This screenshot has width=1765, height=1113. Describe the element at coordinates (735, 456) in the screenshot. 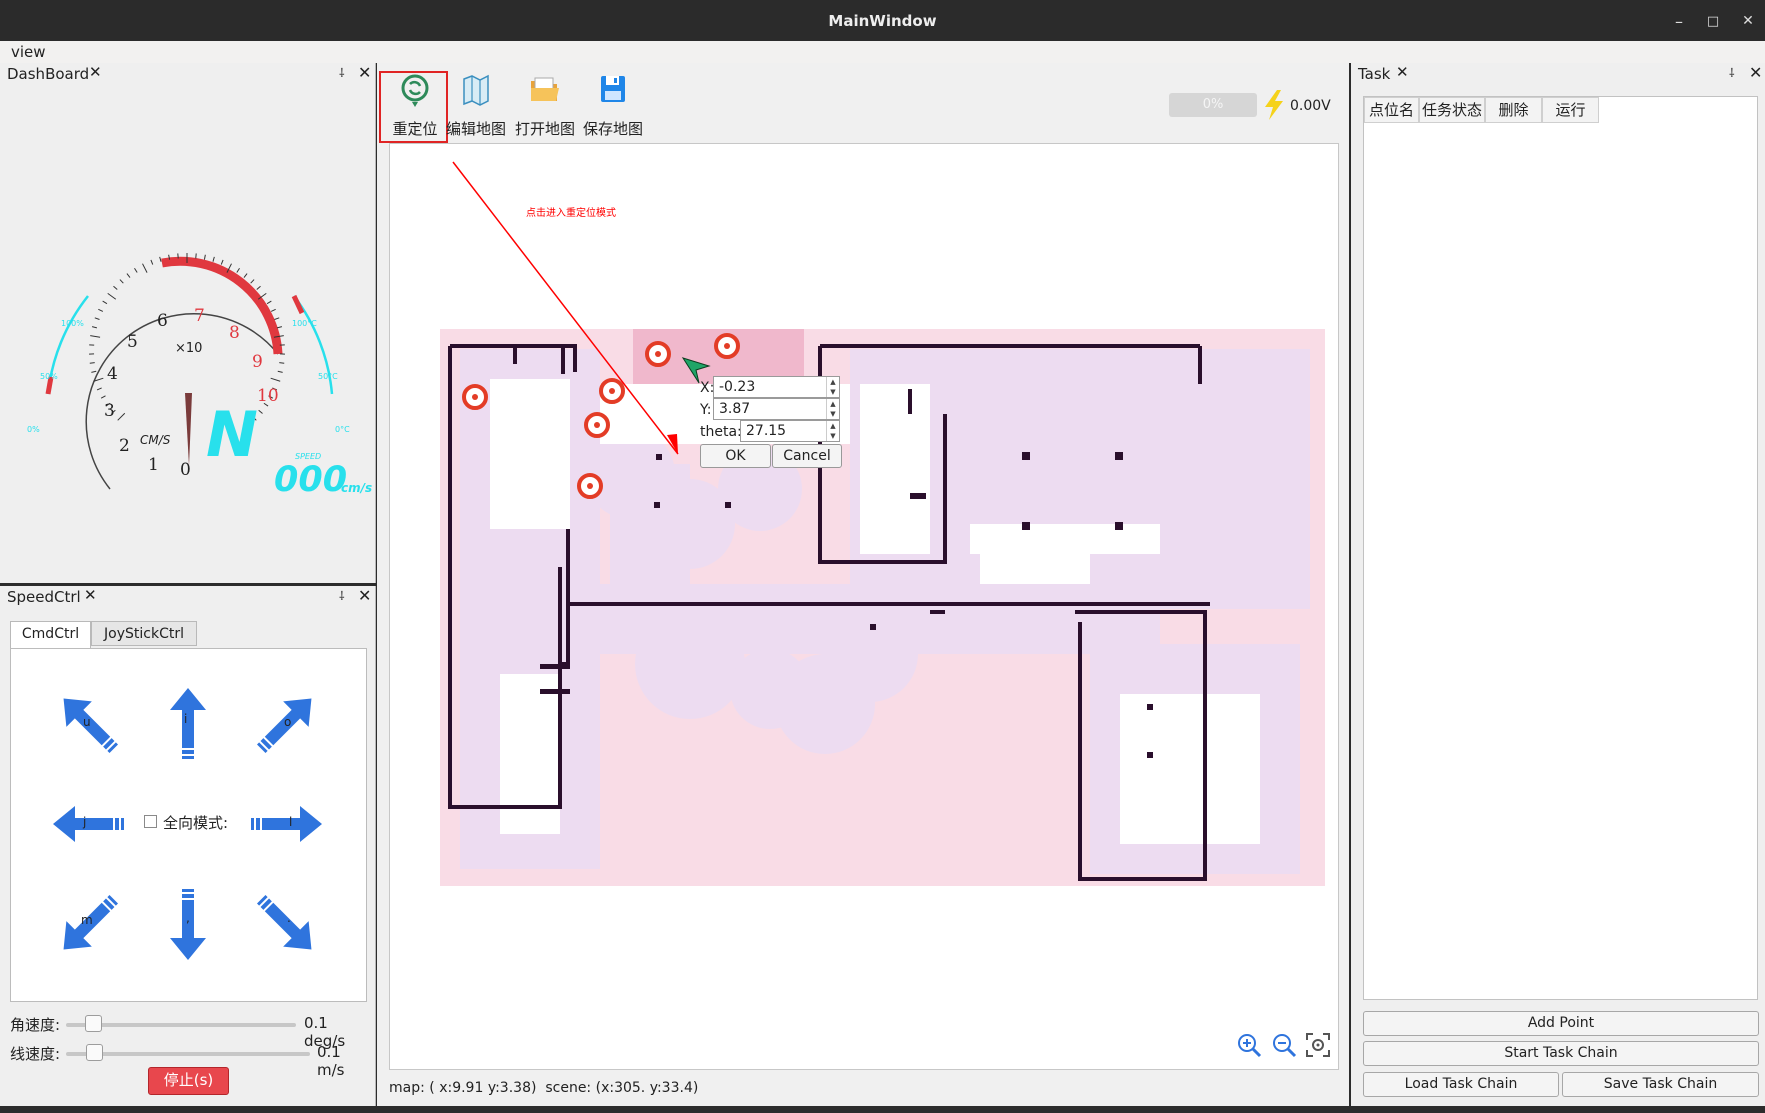

I see `ok-button: OK` at that location.